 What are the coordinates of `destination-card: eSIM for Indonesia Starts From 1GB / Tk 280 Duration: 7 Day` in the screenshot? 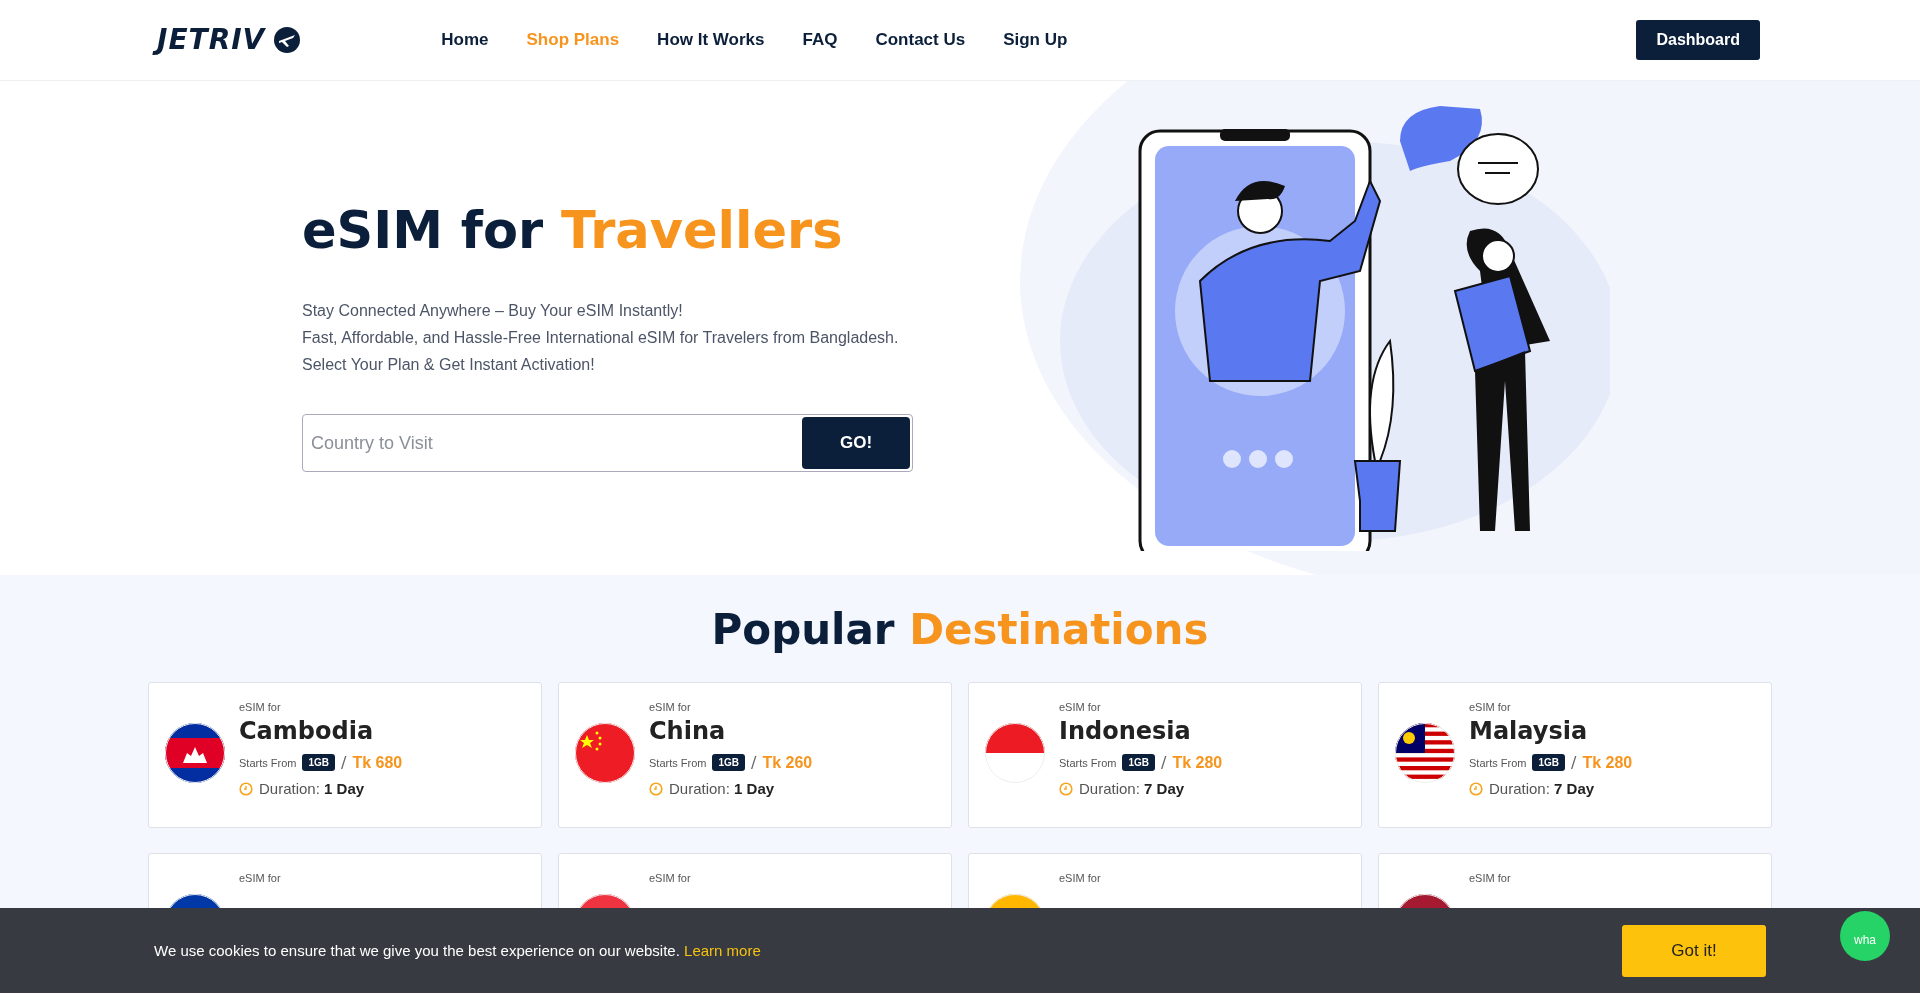 It's located at (1165, 755).